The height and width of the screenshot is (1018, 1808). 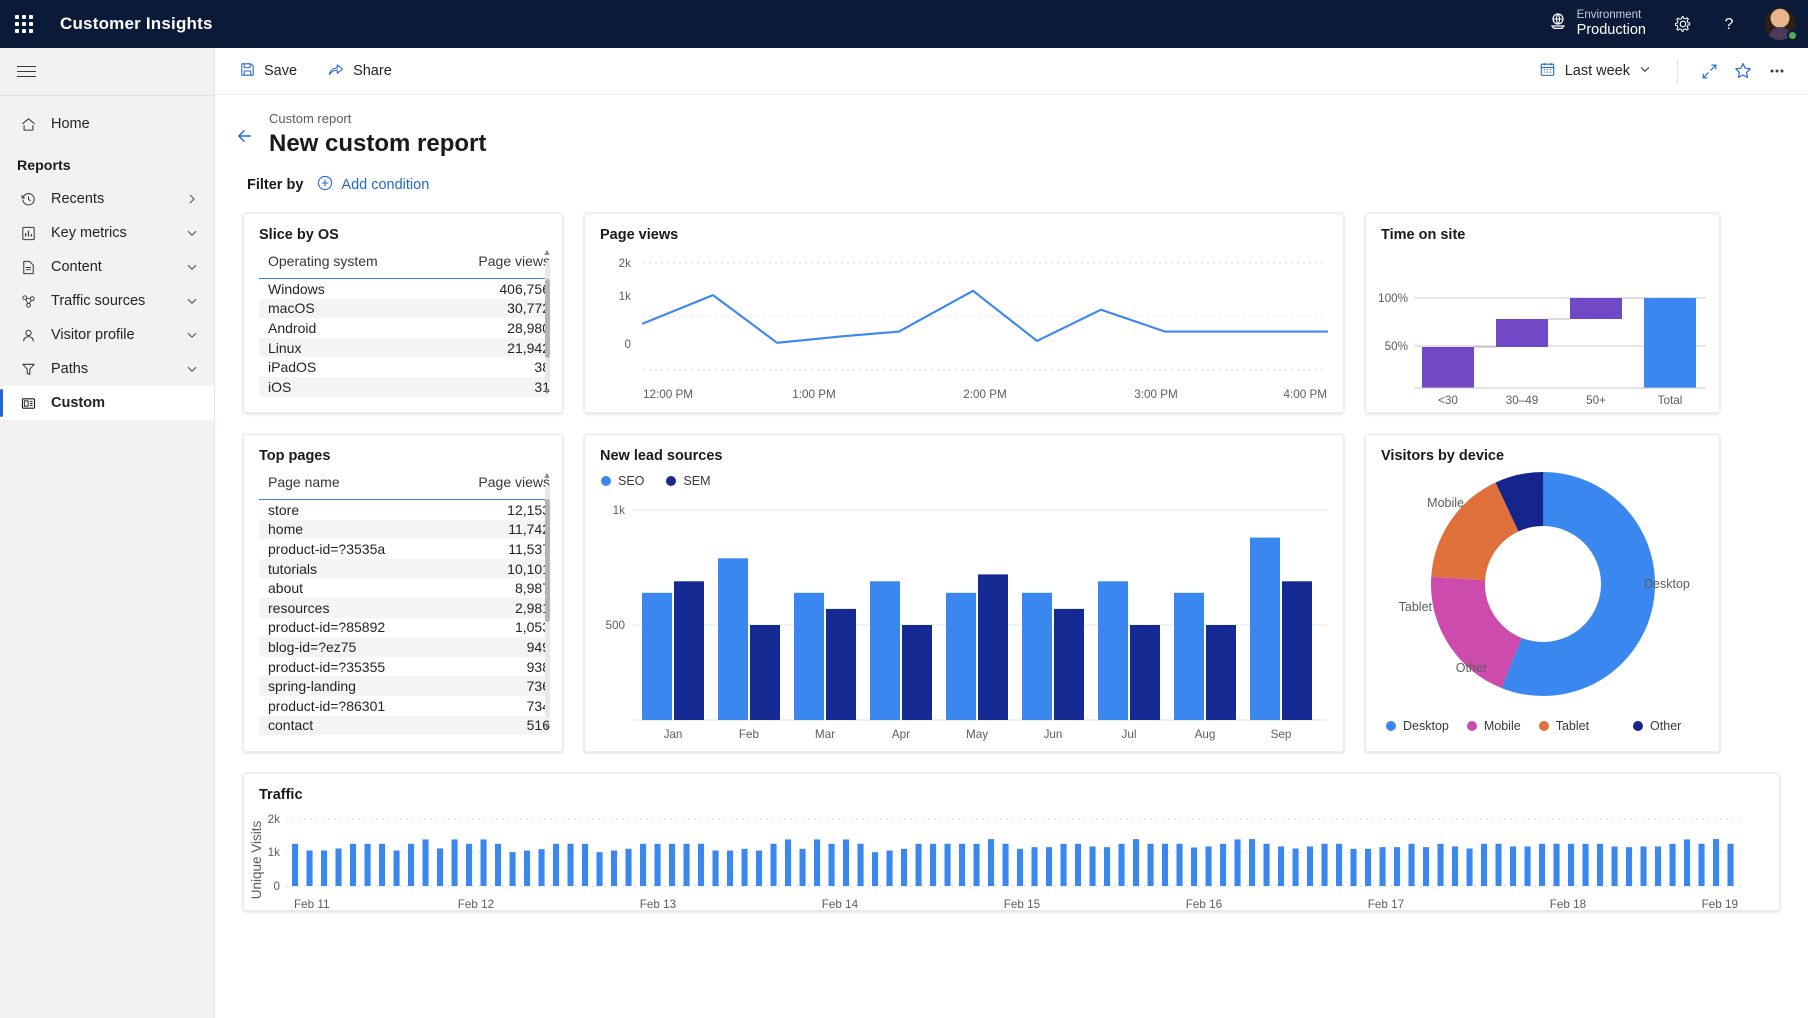 What do you see at coordinates (1129, 650) in the screenshot?
I see `bar-group-jul` at bounding box center [1129, 650].